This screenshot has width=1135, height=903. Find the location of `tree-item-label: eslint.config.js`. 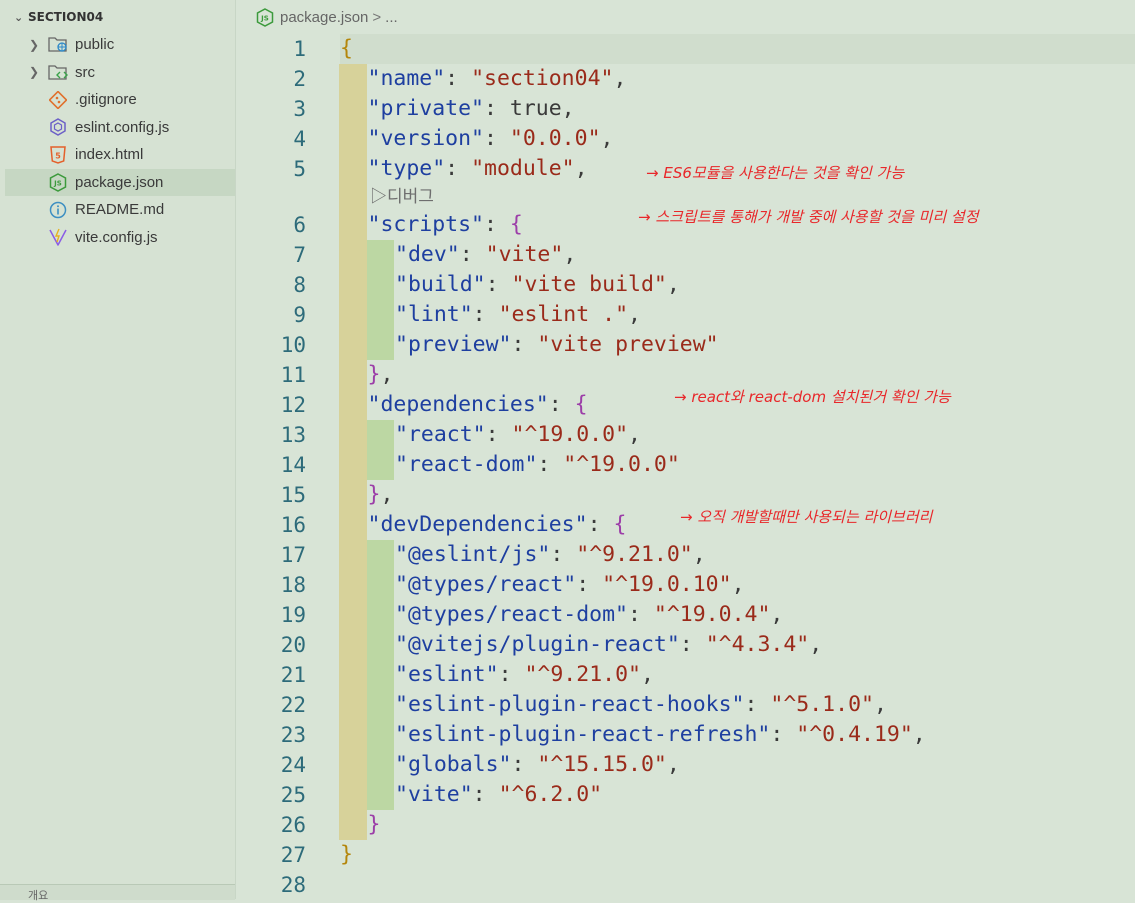

tree-item-label: eslint.config.js is located at coordinates (122, 127).